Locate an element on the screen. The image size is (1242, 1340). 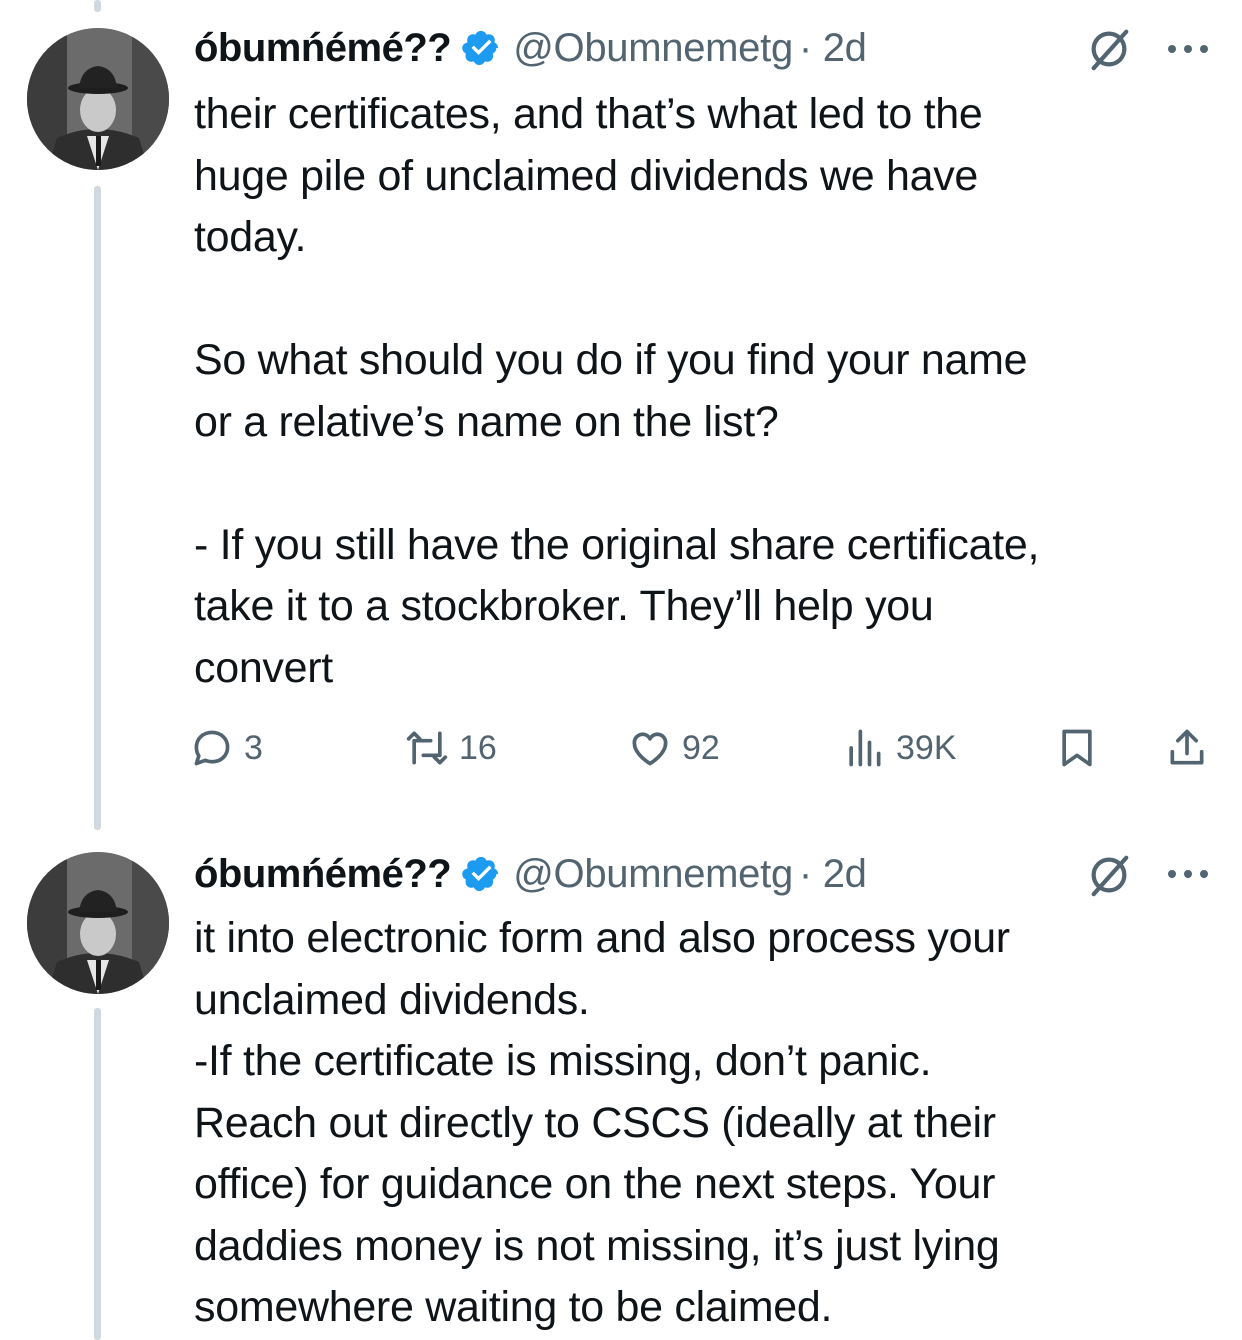
repost-button: 16 is located at coordinates (451, 748).